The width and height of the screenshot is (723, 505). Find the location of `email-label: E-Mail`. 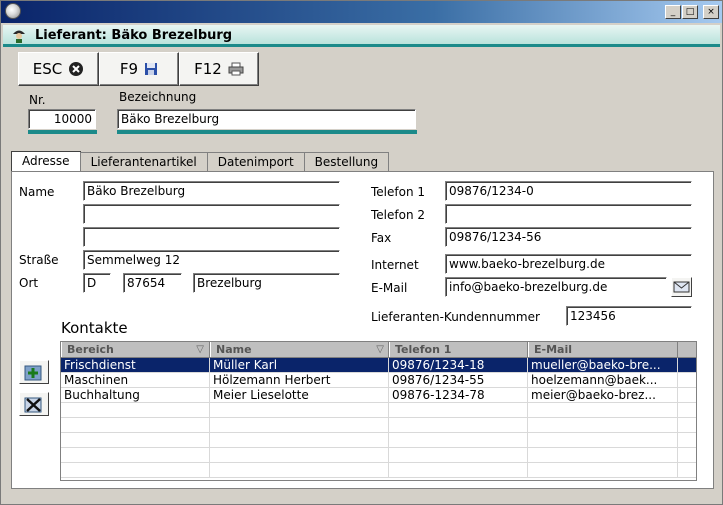

email-label: E-Mail is located at coordinates (389, 288).